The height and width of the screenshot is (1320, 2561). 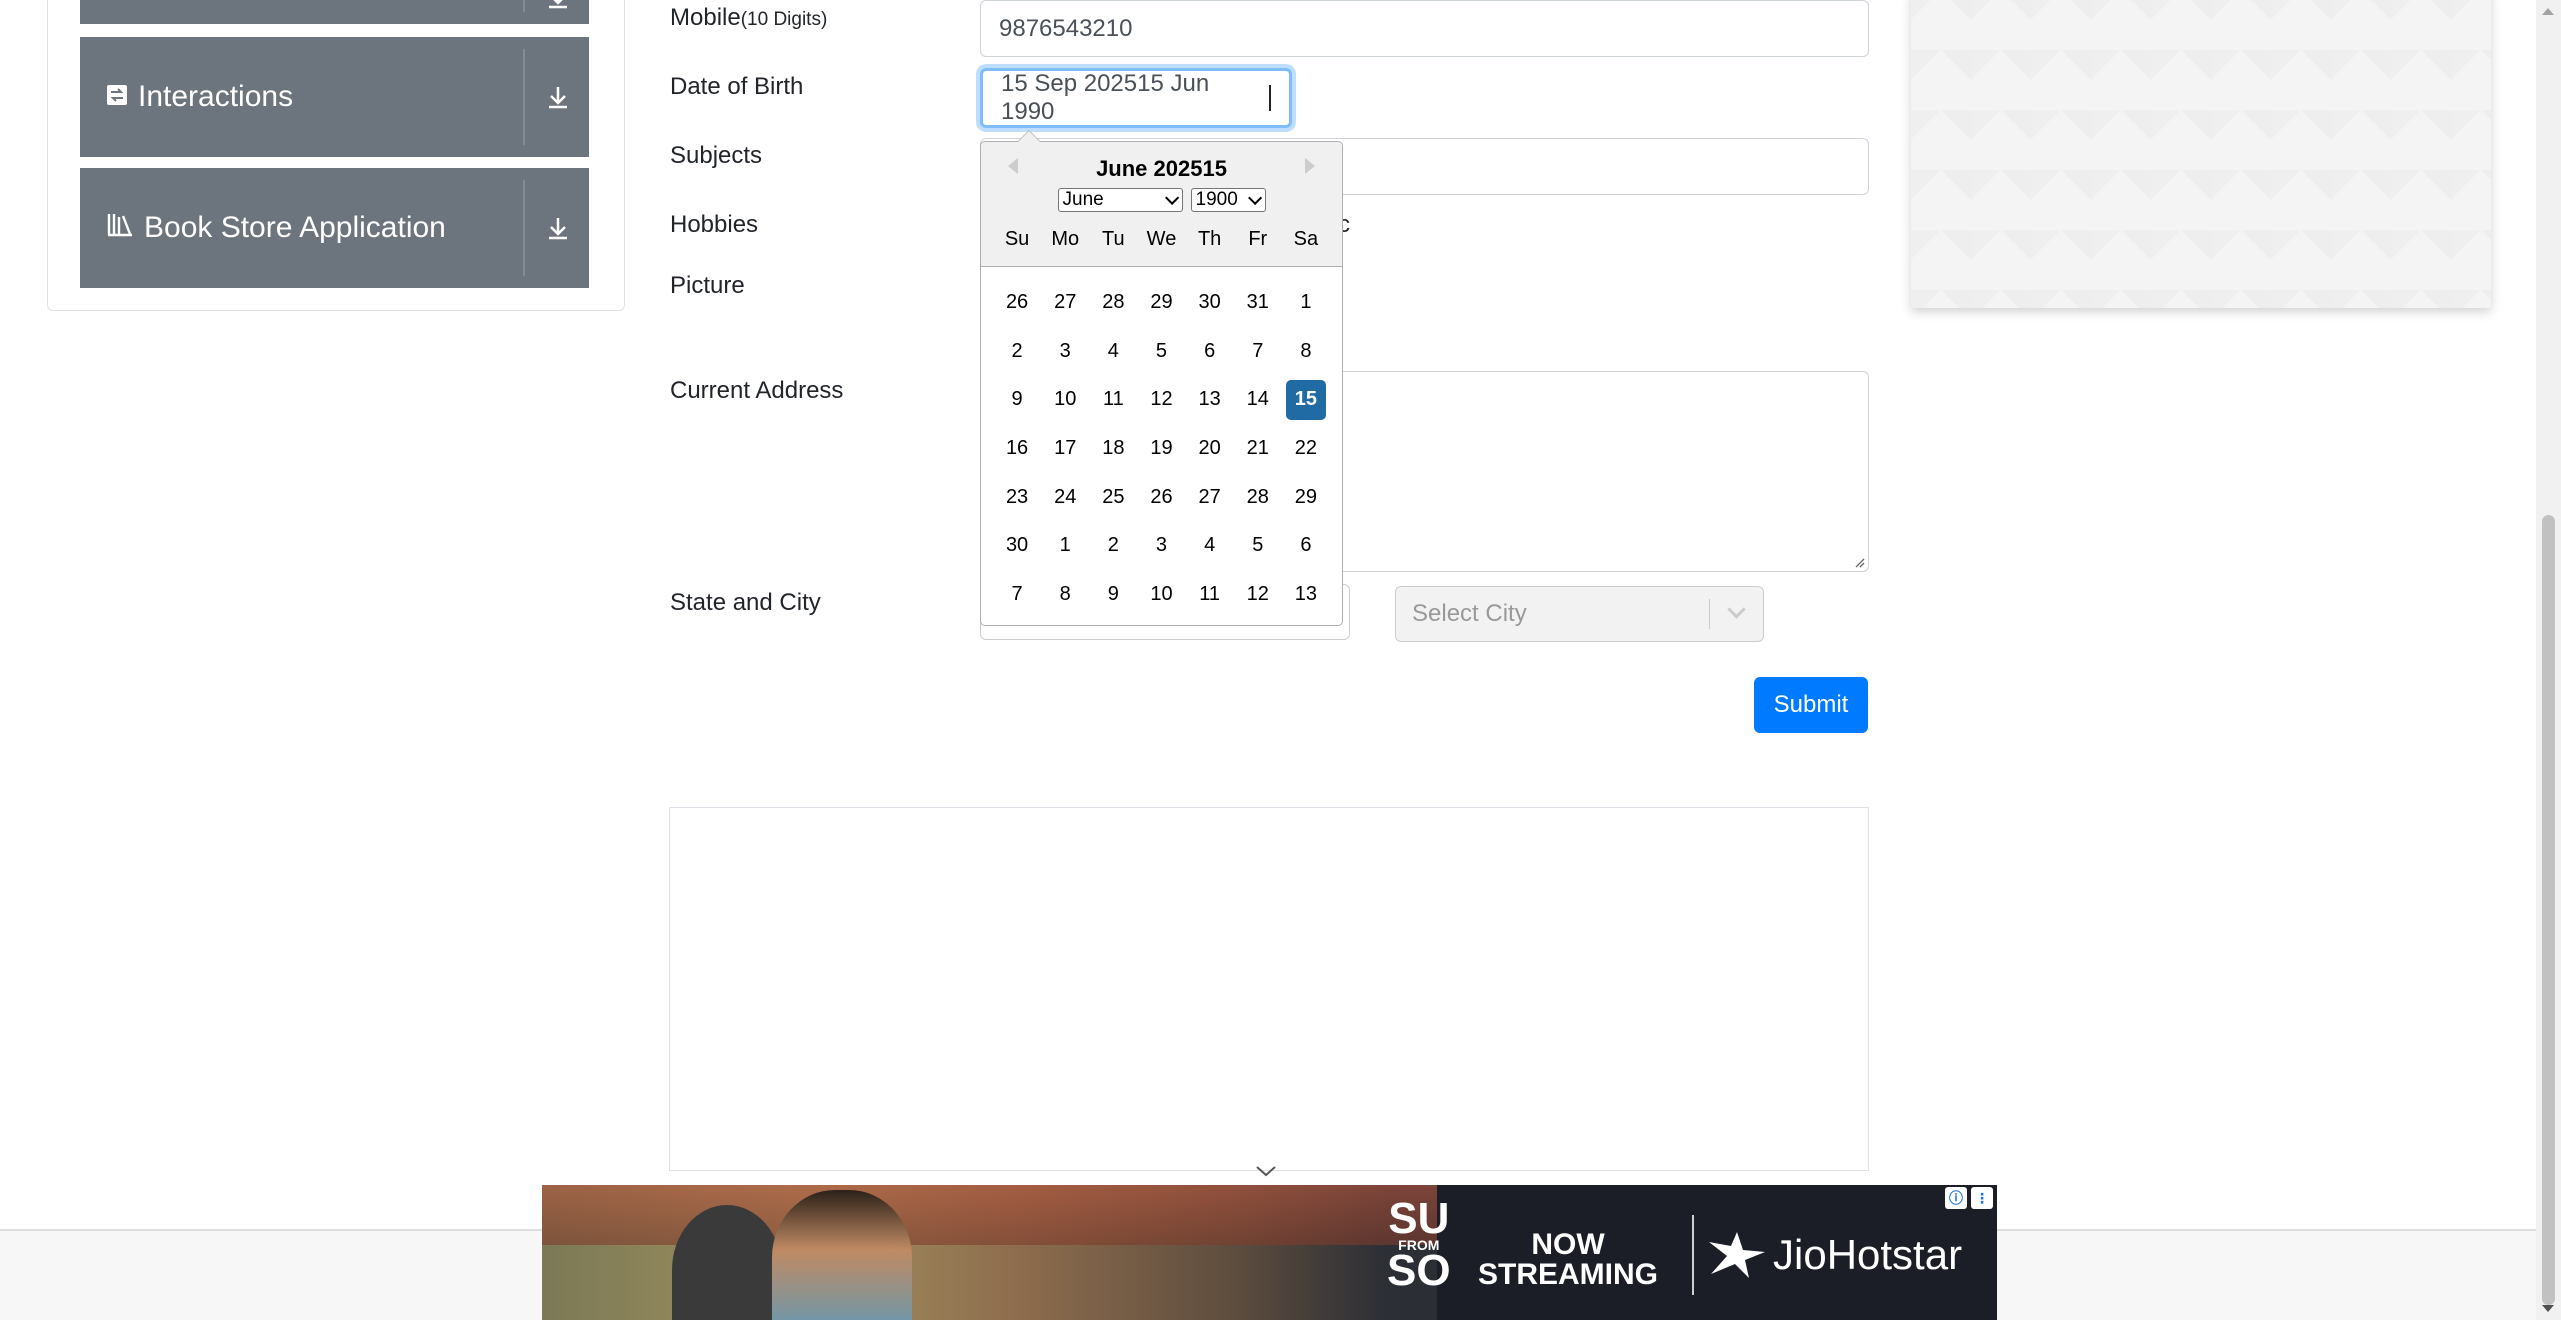 I want to click on sidebar-group-previous, so click(x=334, y=12).